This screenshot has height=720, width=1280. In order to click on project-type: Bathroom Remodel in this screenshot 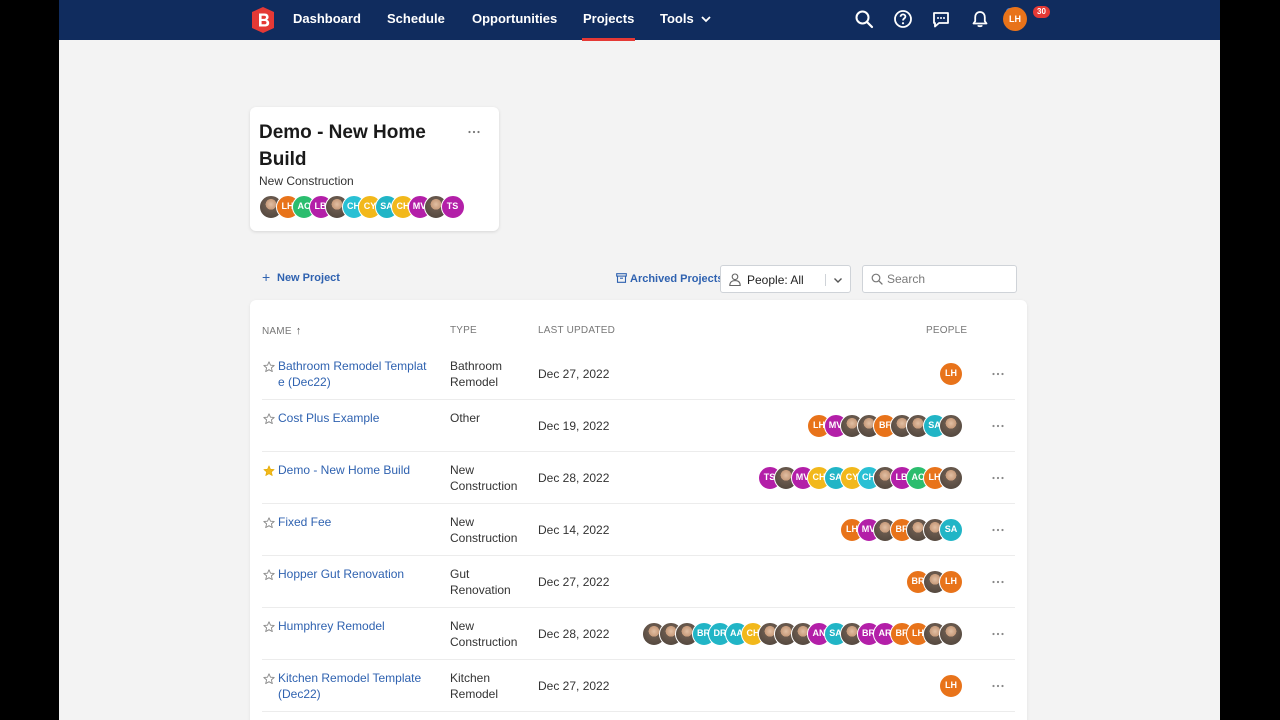, I will do `click(476, 374)`.